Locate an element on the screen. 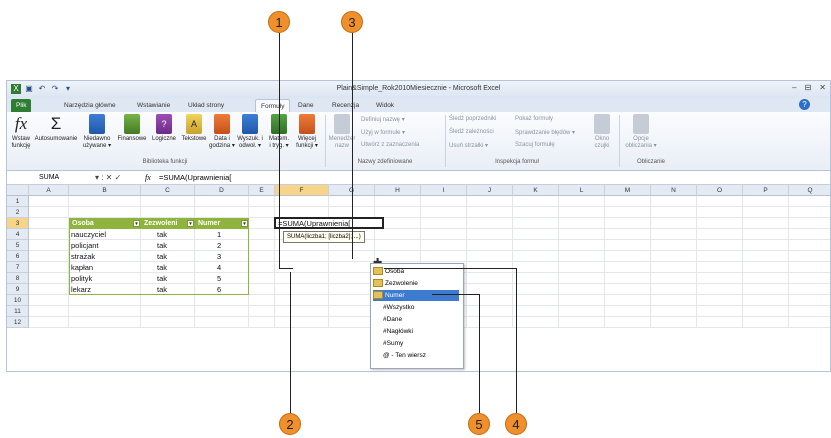 This screenshot has width=831, height=438. calc-options-button: Opcje obliczania ▾ is located at coordinates (641, 132).